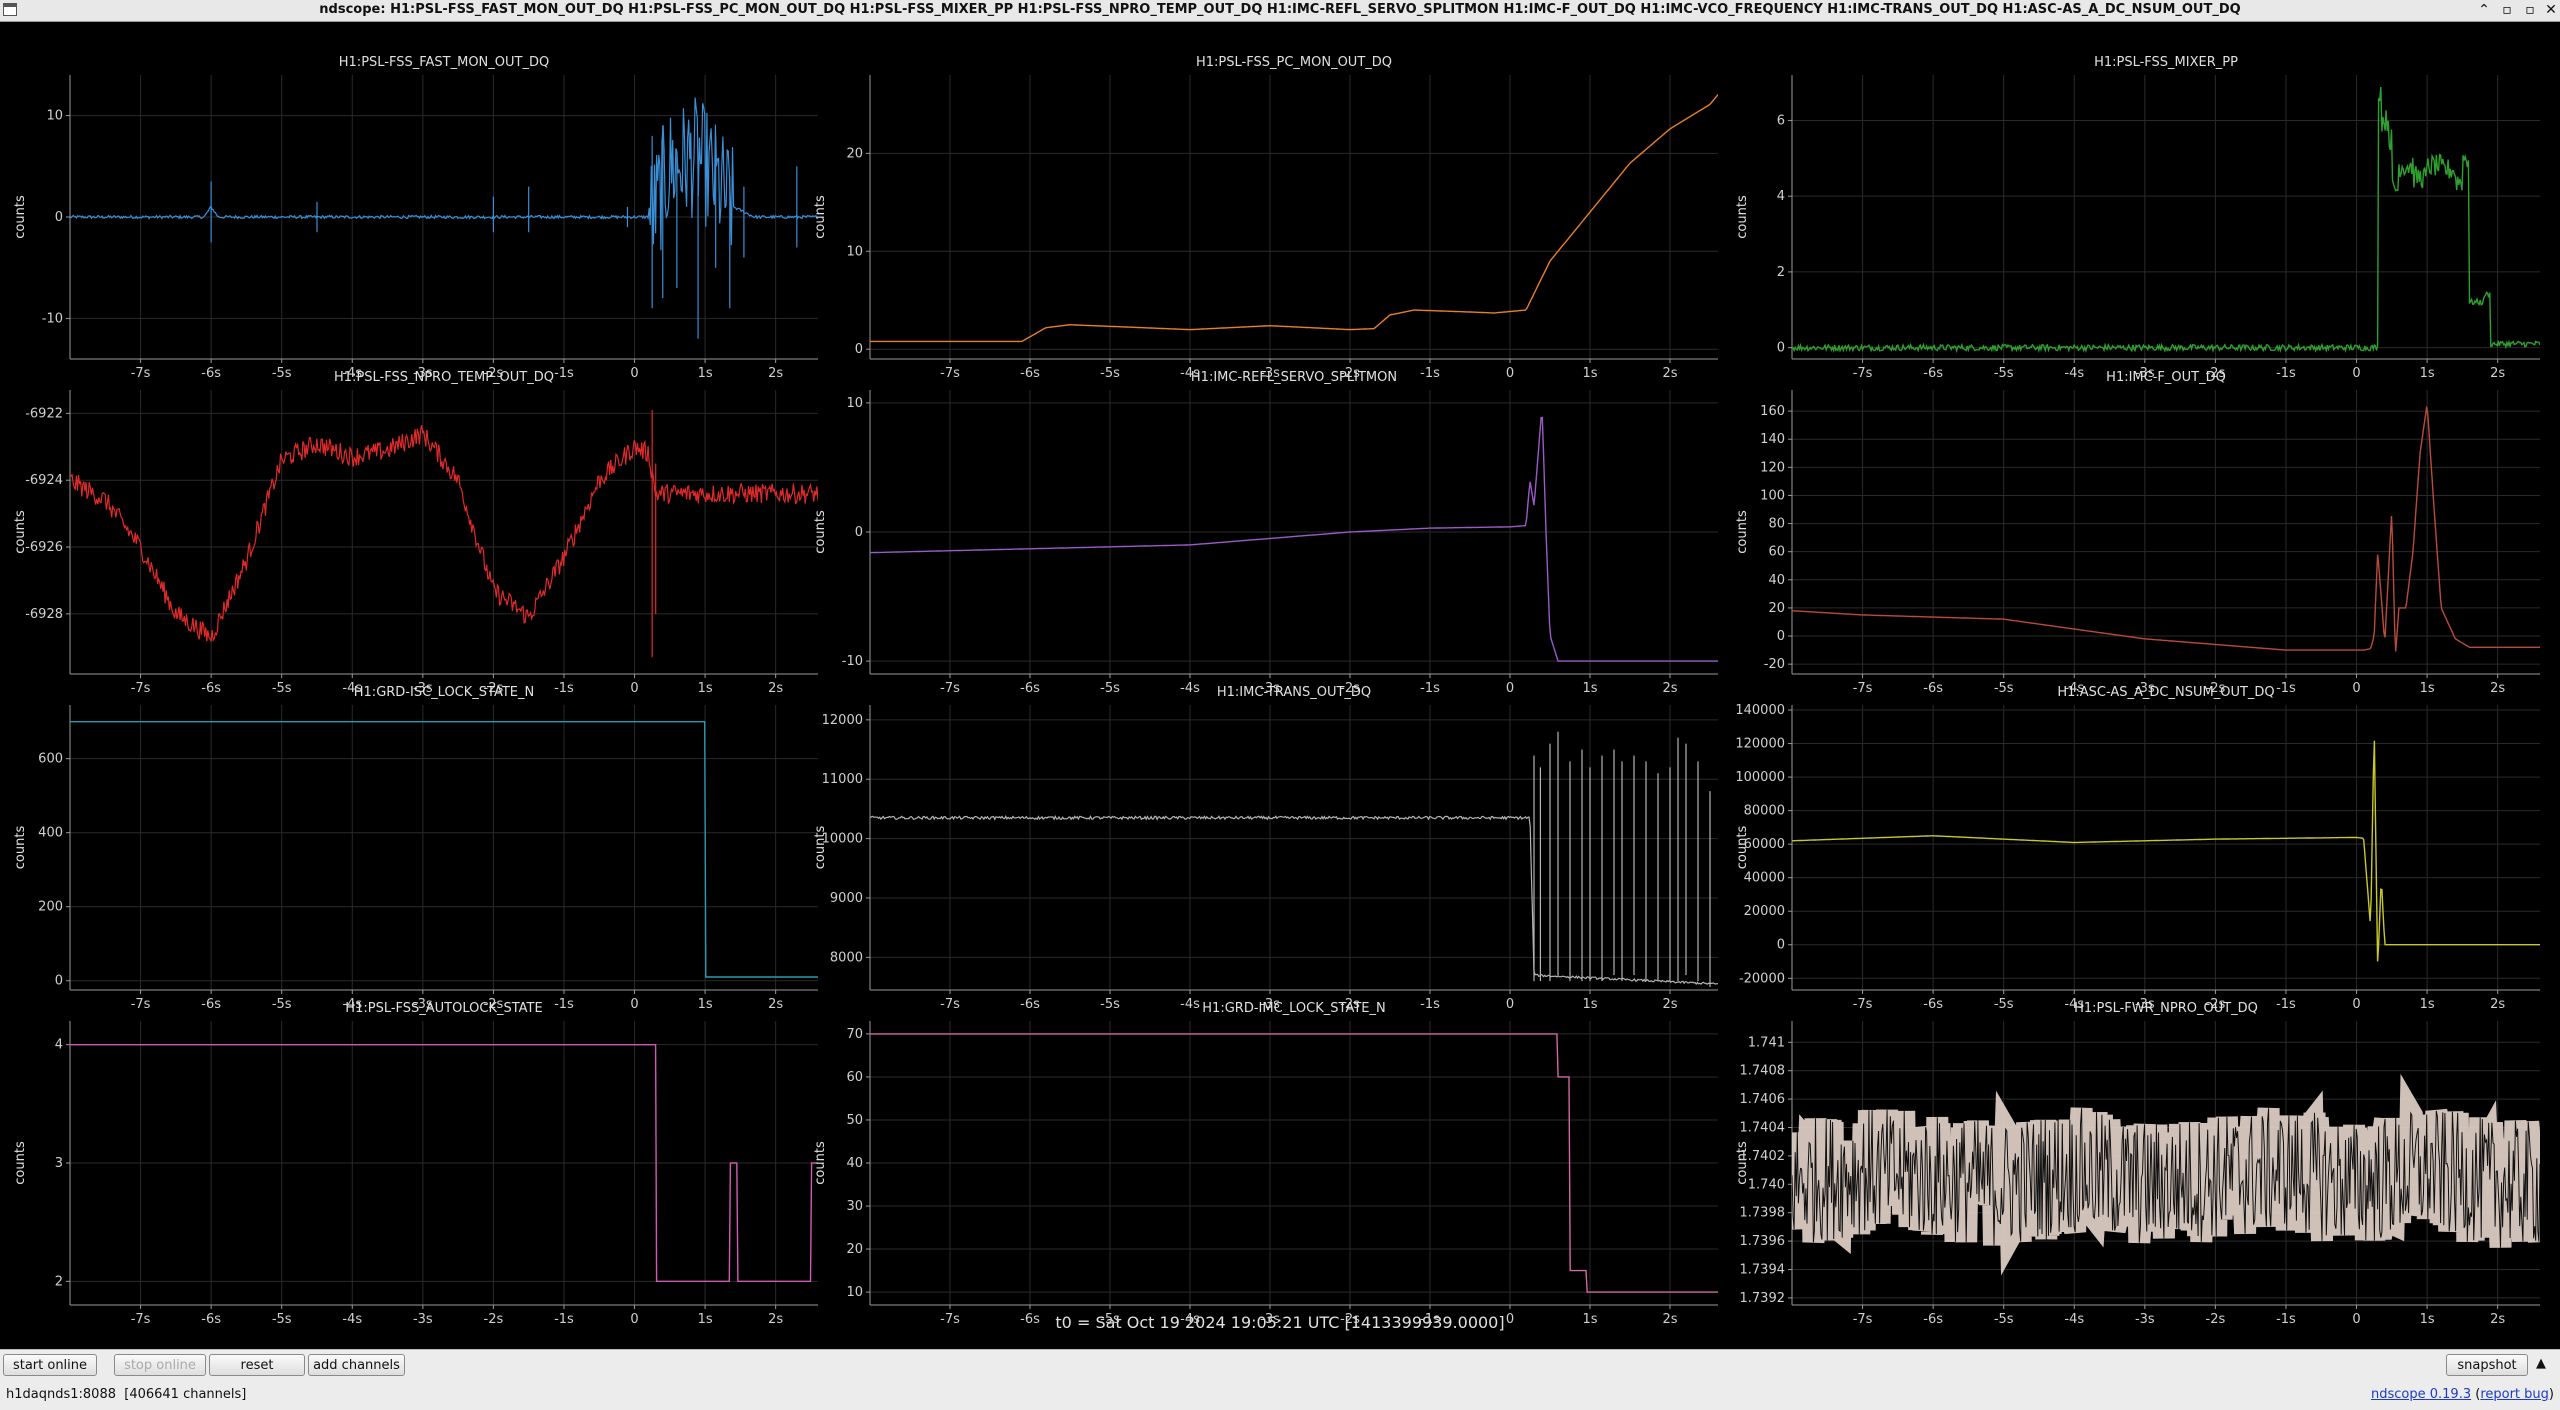 This screenshot has height=1410, width=2560. I want to click on y-tick-label: -6928, so click(44, 614).